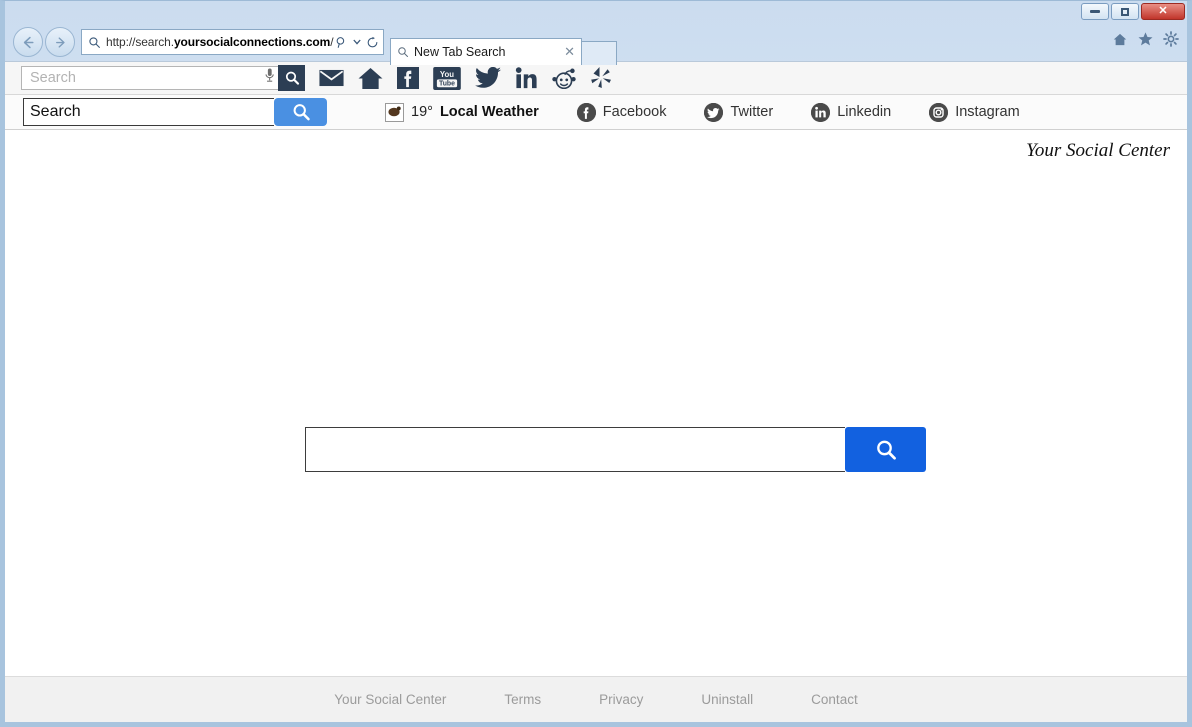  What do you see at coordinates (599, 53) in the screenshot?
I see `new-tab-button` at bounding box center [599, 53].